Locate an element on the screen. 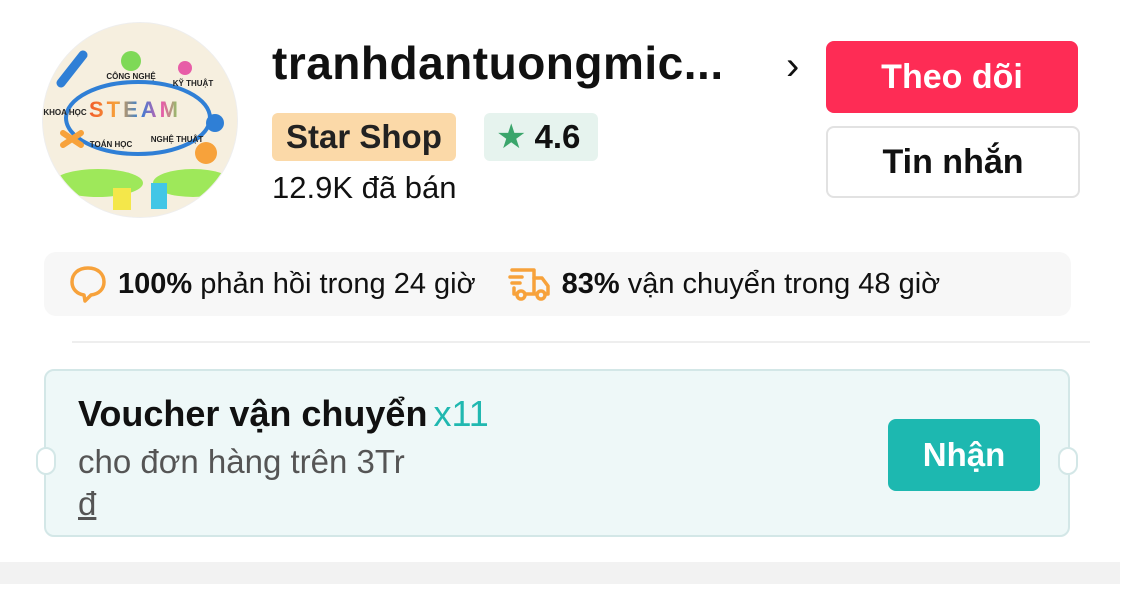 The image size is (1125, 601). chat-bubble-icon is located at coordinates (88, 284).